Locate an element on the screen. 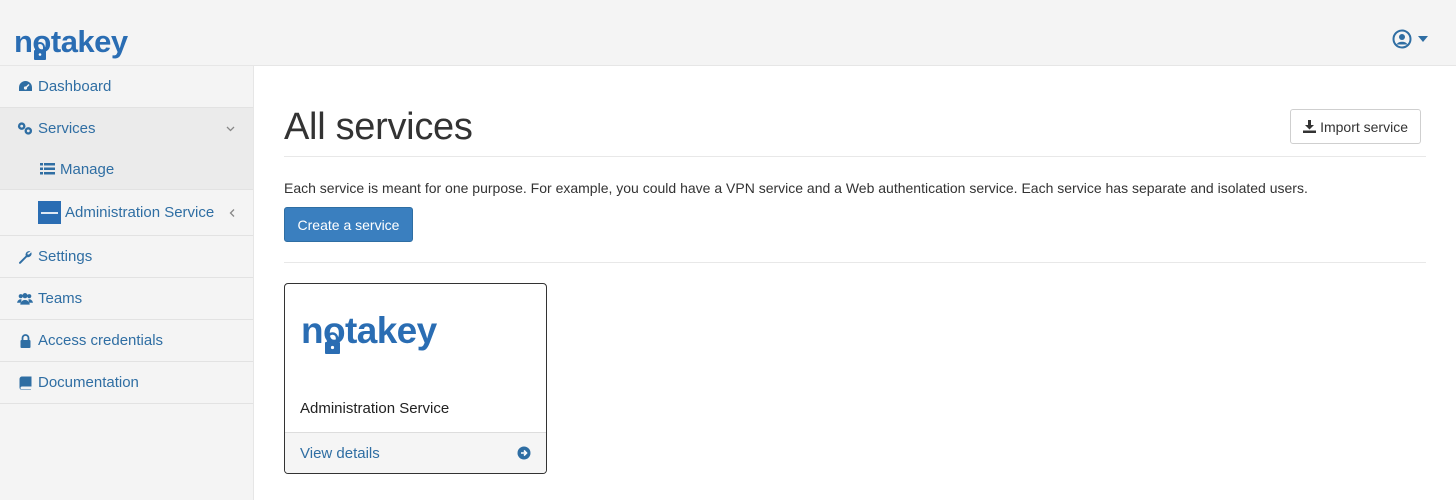 Image resolution: width=1456 pixels, height=500 pixels. sidebar-item-documentation: Documentation is located at coordinates (126, 383).